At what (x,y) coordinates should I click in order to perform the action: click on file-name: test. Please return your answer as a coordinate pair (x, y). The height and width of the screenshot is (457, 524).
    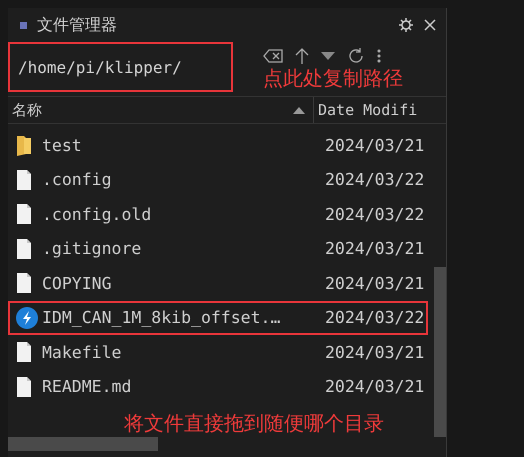
    Looking at the image, I should click on (62, 145).